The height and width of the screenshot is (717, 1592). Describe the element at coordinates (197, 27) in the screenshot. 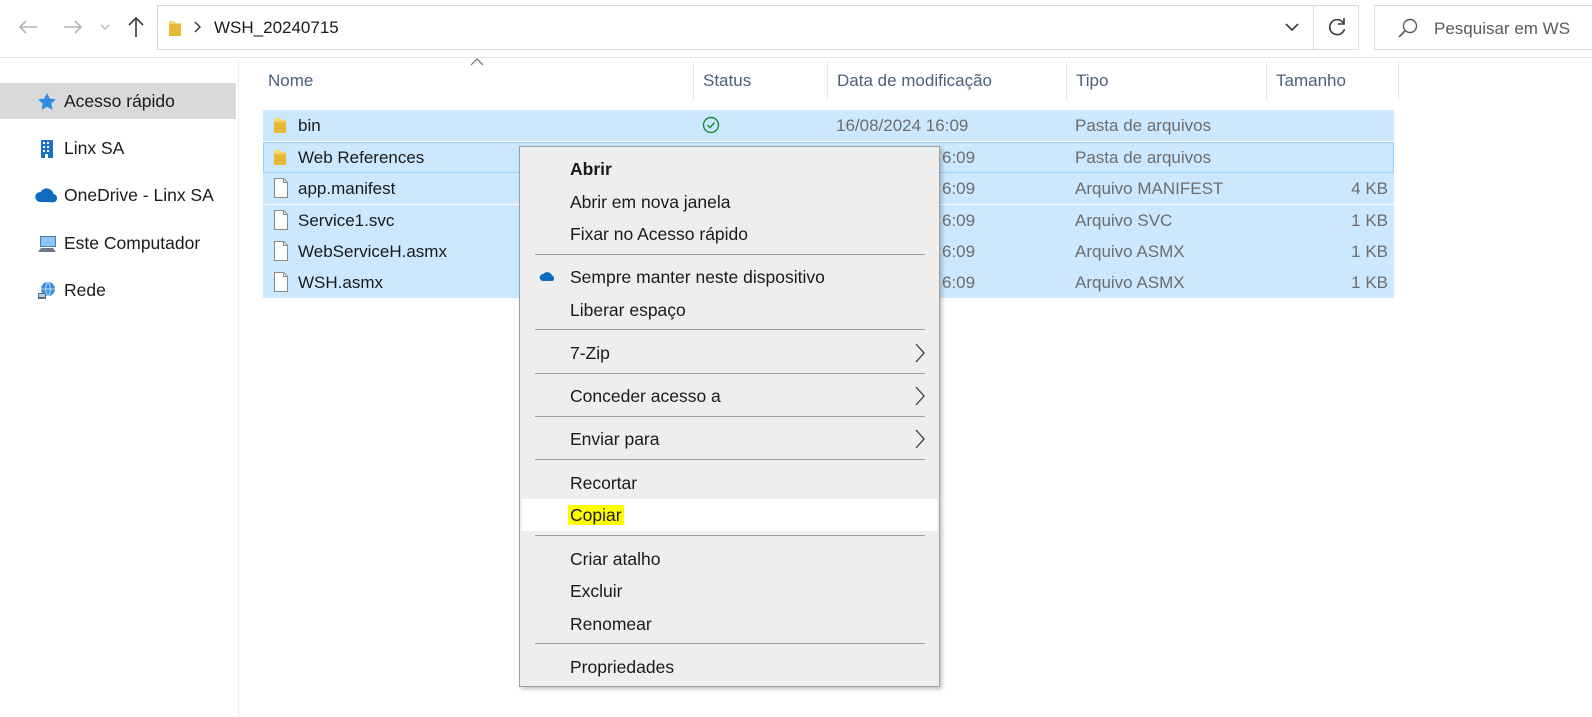

I see `breadcrumb-chevron-icon` at that location.